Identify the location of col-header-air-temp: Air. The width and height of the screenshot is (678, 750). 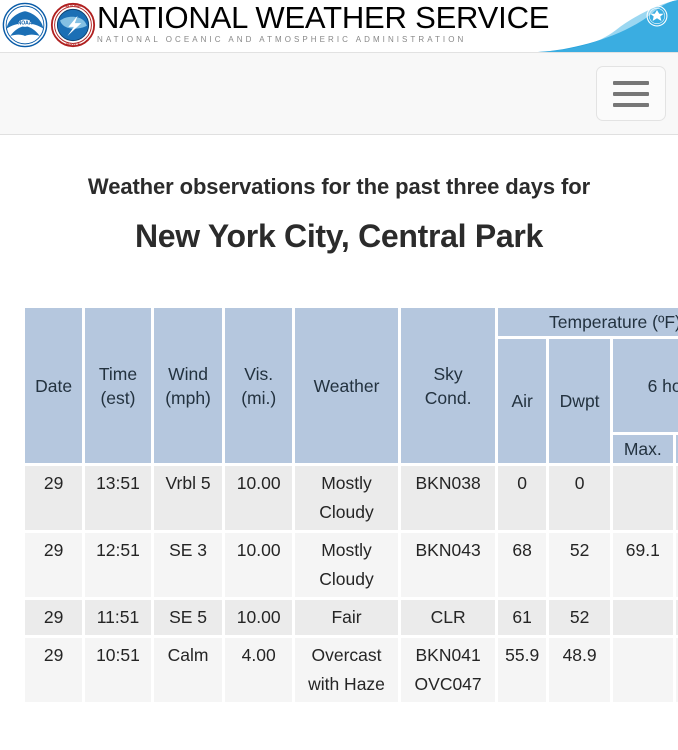
(522, 401).